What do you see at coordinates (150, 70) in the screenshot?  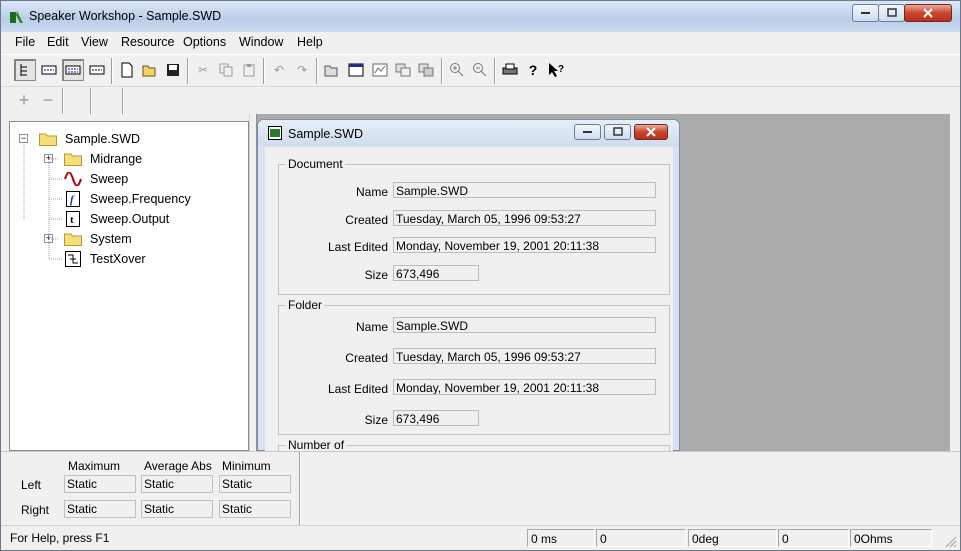 I see `open-button` at bounding box center [150, 70].